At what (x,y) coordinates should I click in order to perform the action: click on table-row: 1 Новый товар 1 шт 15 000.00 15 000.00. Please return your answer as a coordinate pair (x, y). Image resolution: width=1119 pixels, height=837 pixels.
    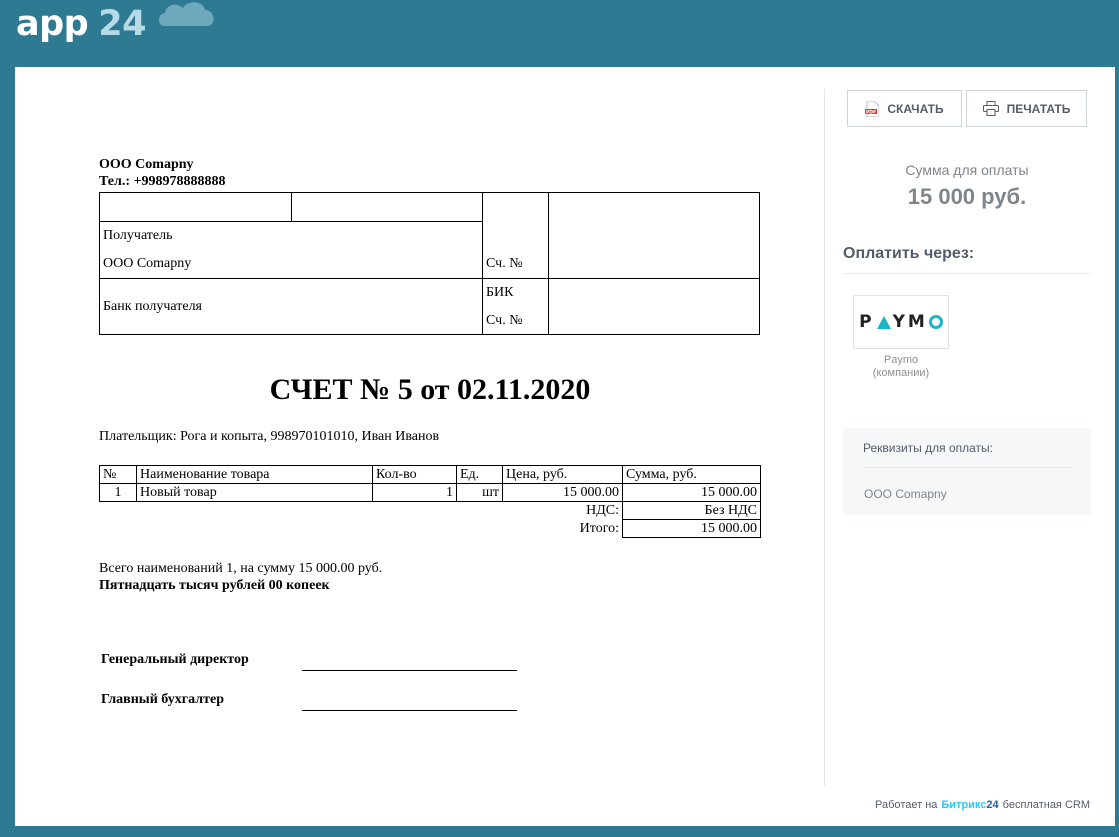
    Looking at the image, I should click on (430, 492).